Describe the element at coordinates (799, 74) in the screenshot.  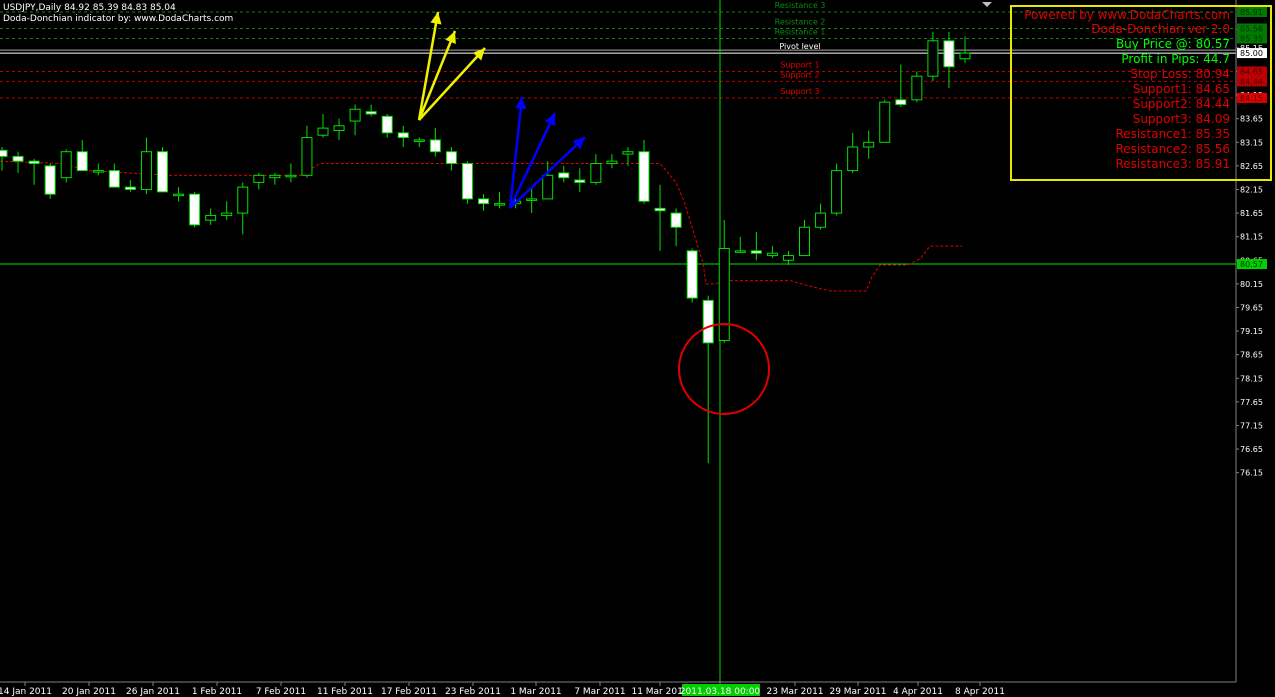
I see `level-label-support2: Support 2` at that location.